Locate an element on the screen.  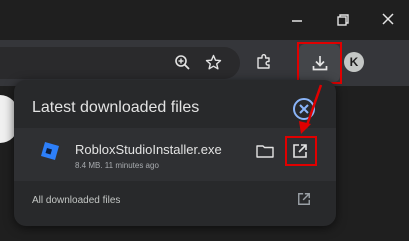
open-external-icon is located at coordinates (304, 199).